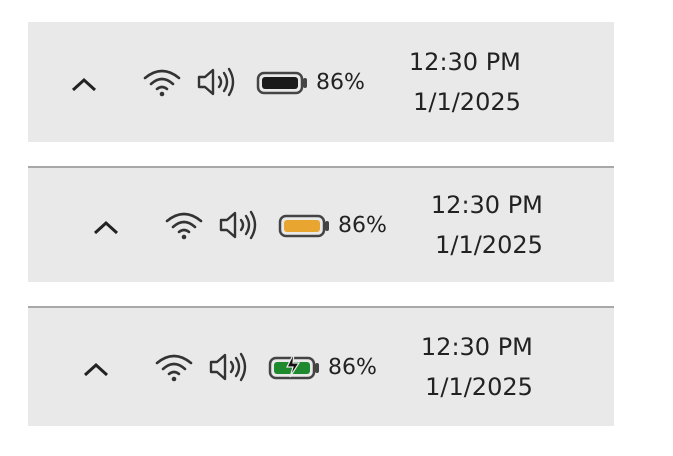 This screenshot has width=673, height=456. What do you see at coordinates (295, 367) in the screenshot?
I see `battery-icon` at bounding box center [295, 367].